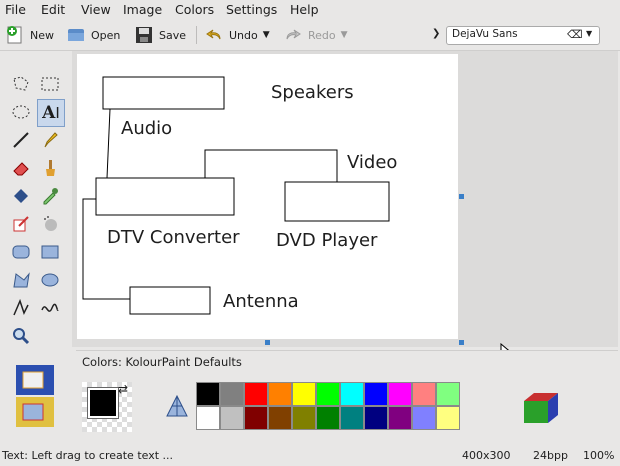 The width and height of the screenshot is (620, 466). I want to click on open-button: Open, so click(93, 35).